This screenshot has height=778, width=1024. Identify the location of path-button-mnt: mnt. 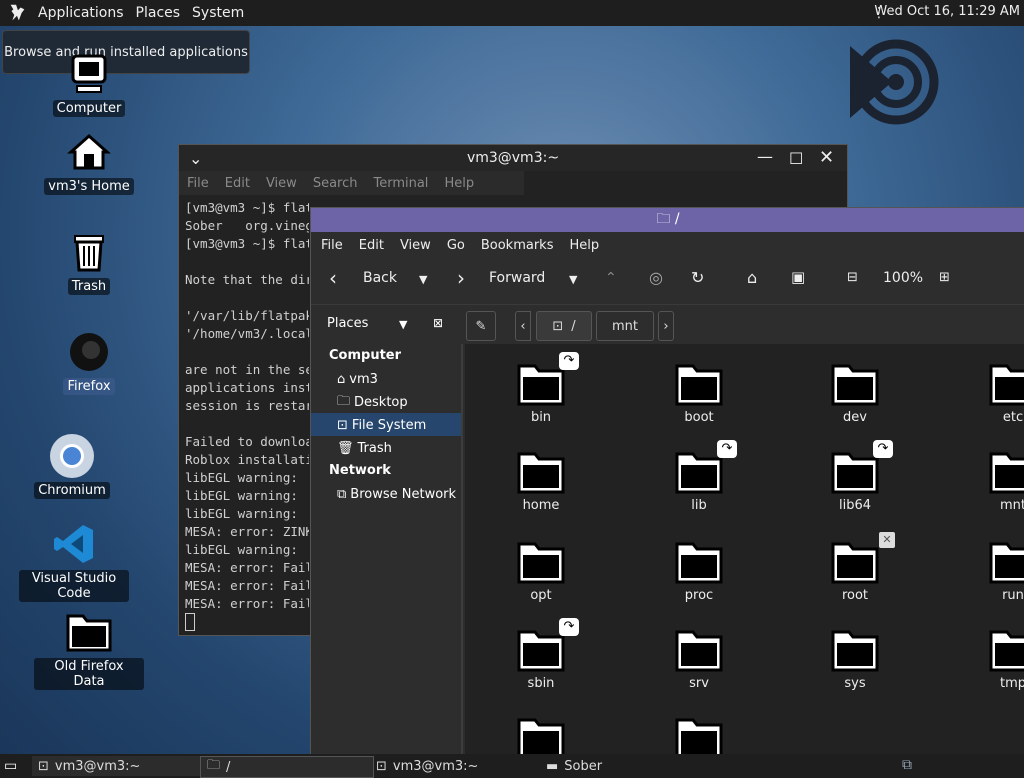
(625, 326).